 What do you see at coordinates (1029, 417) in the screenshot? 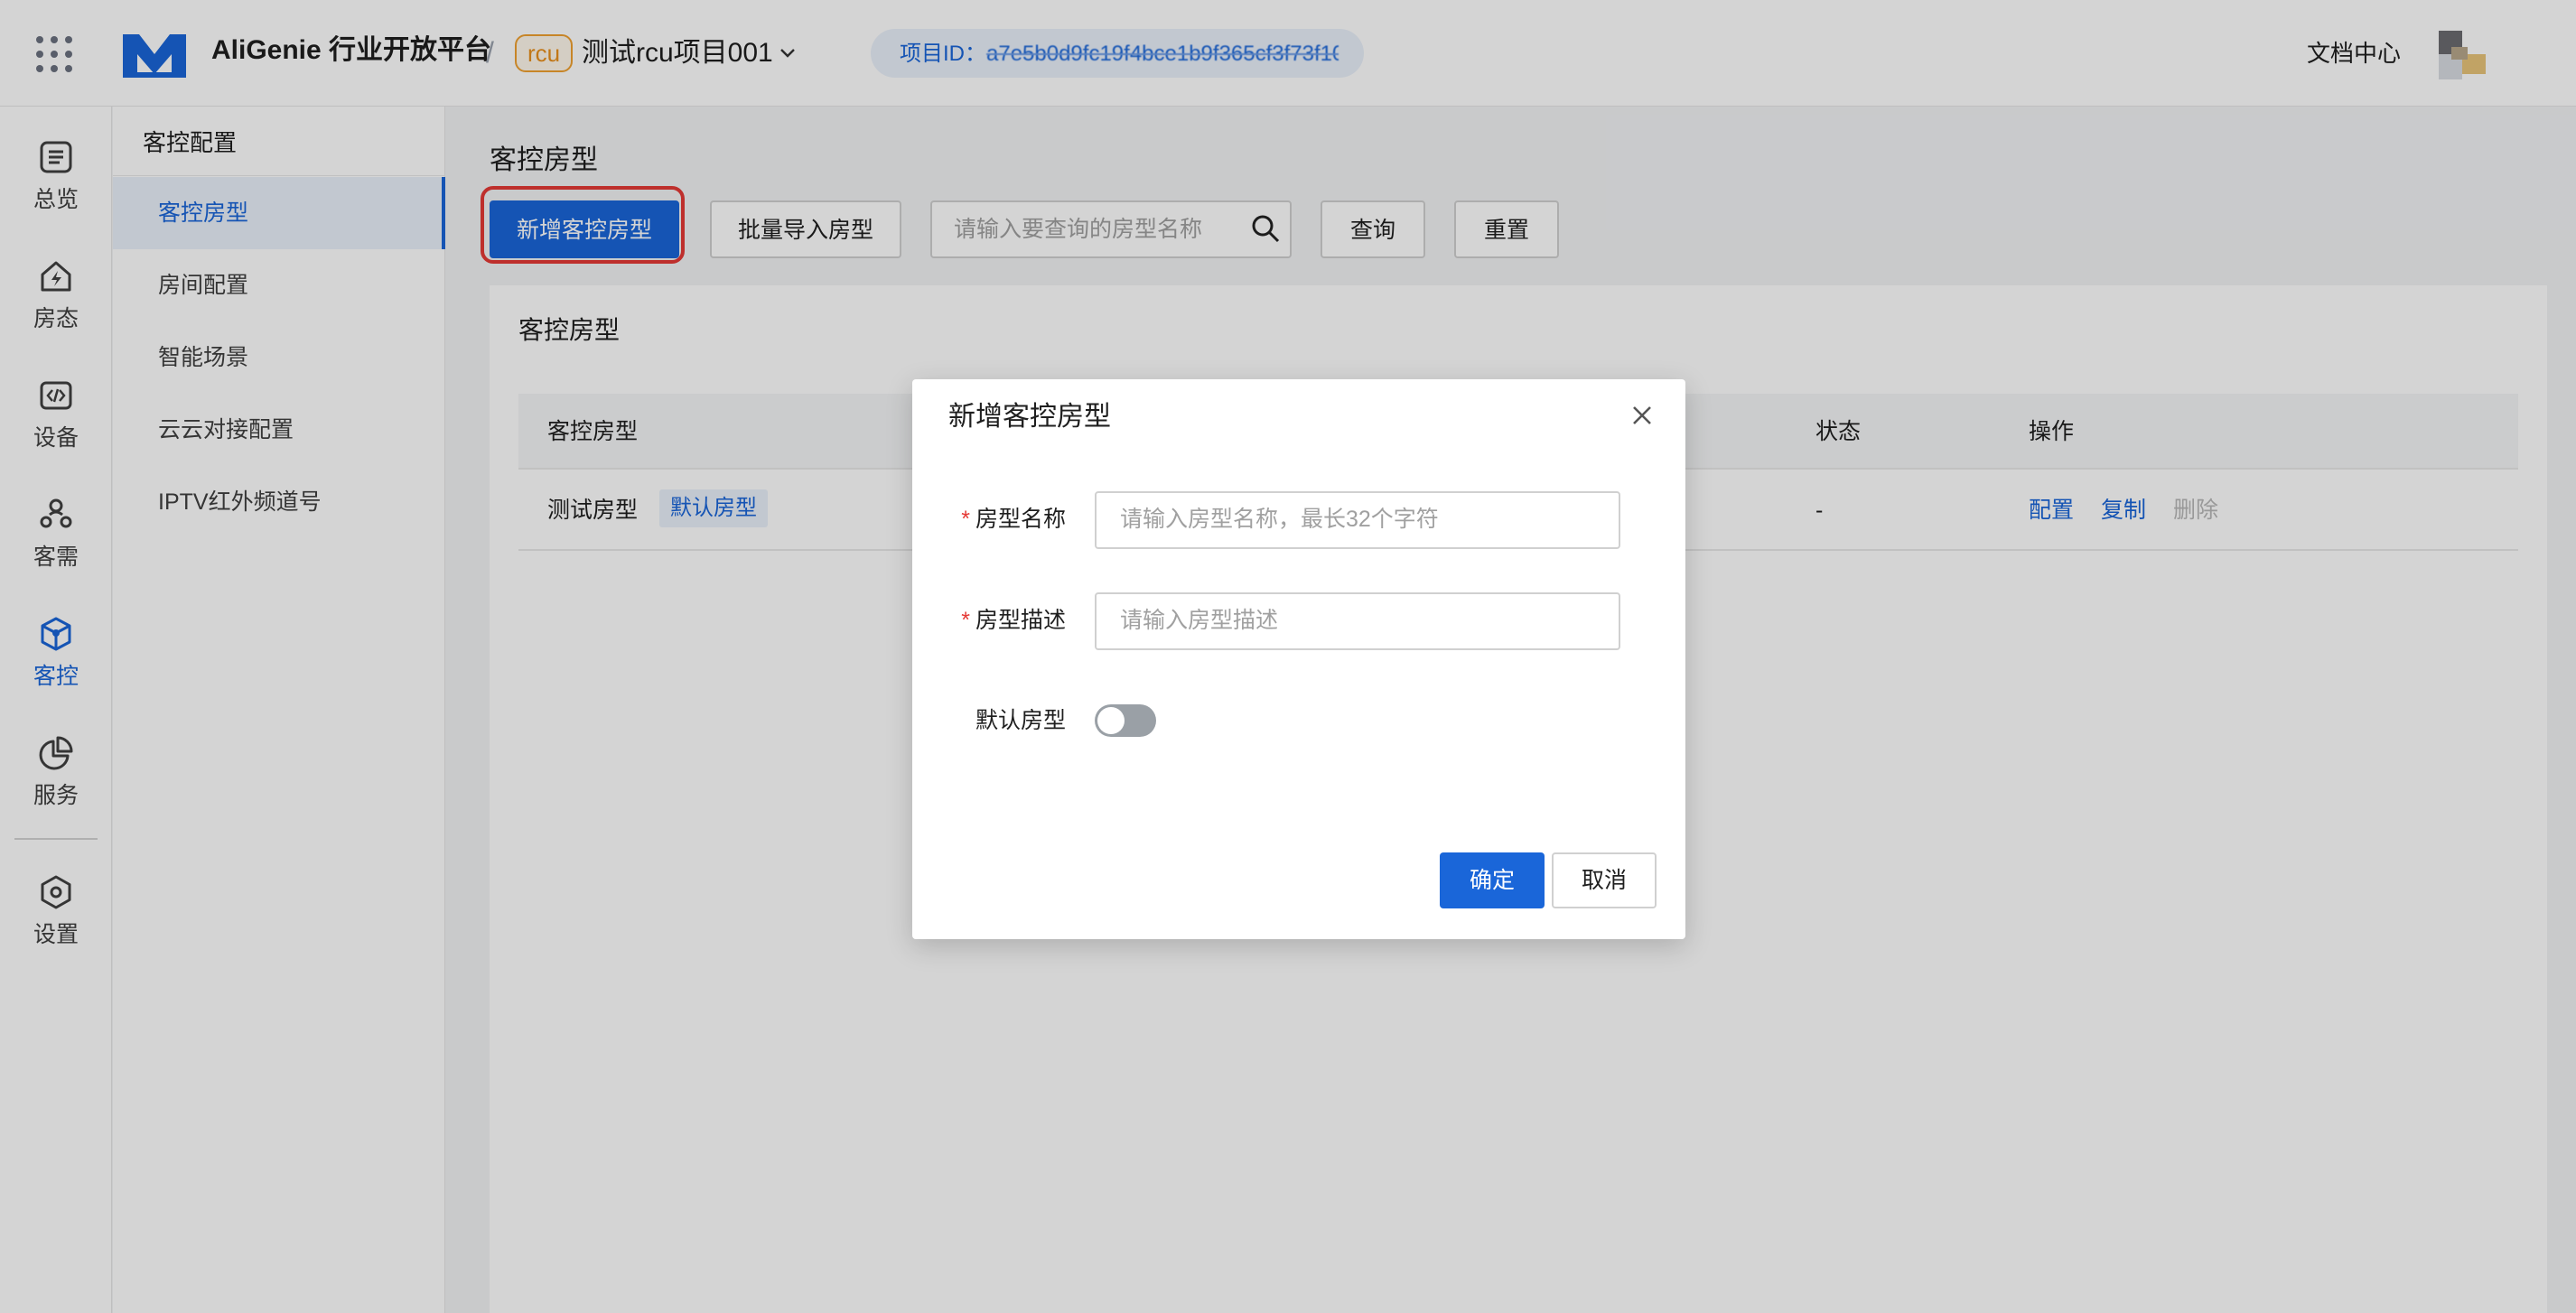
I see `dialog-title: 新增客控房型` at bounding box center [1029, 417].